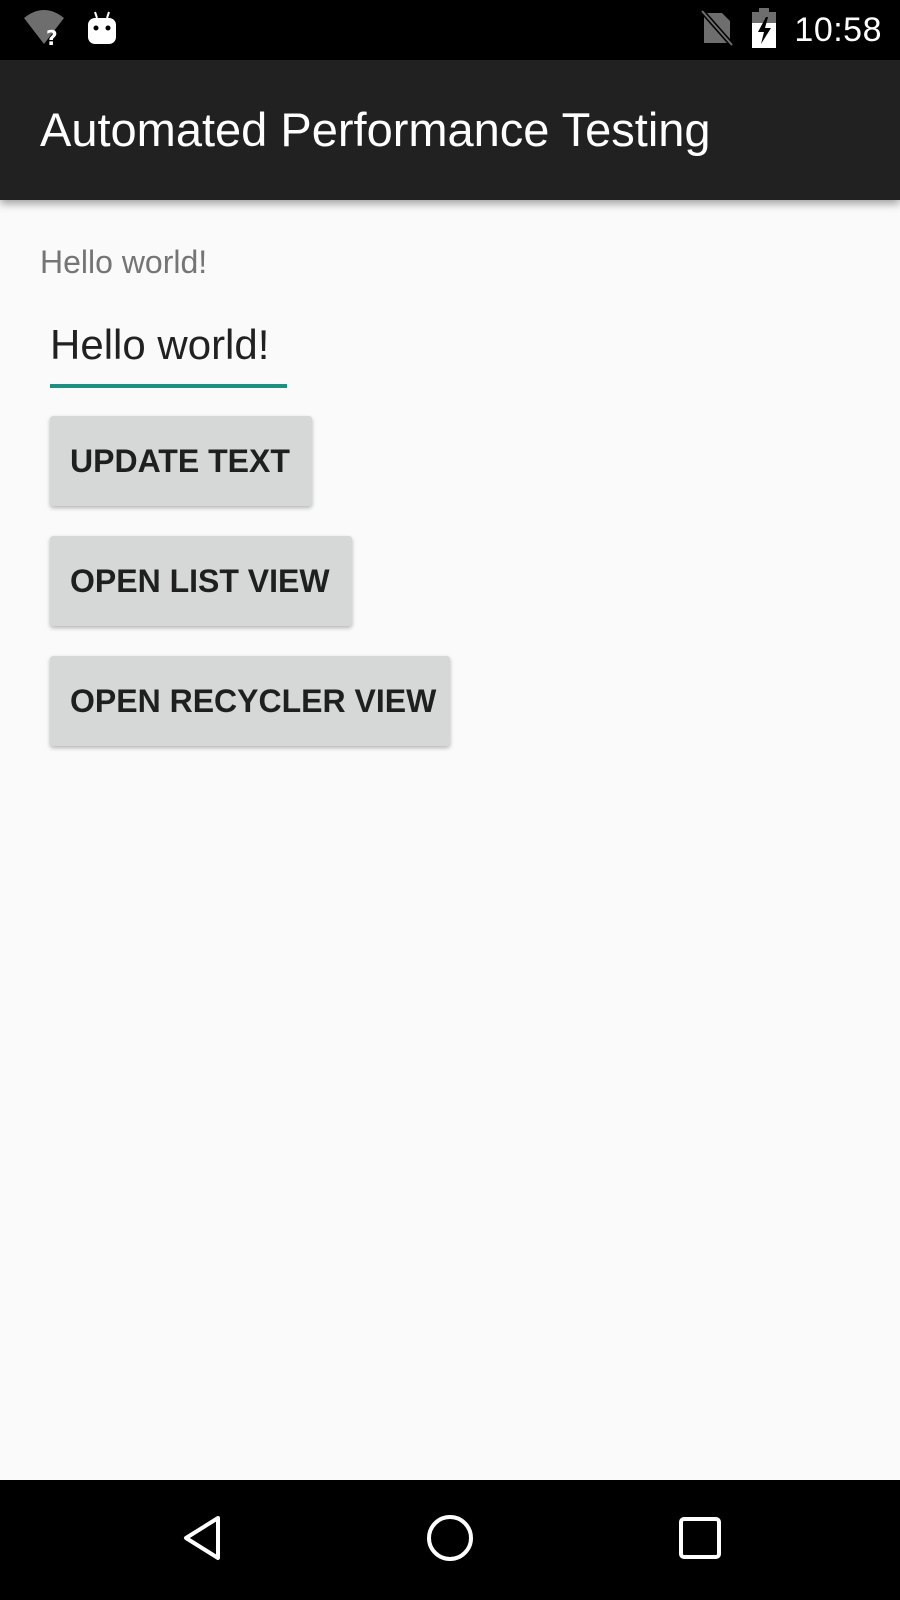 The height and width of the screenshot is (1600, 900). I want to click on open-recycler-view-button: OPEN RECYCLER VIEW, so click(250, 701).